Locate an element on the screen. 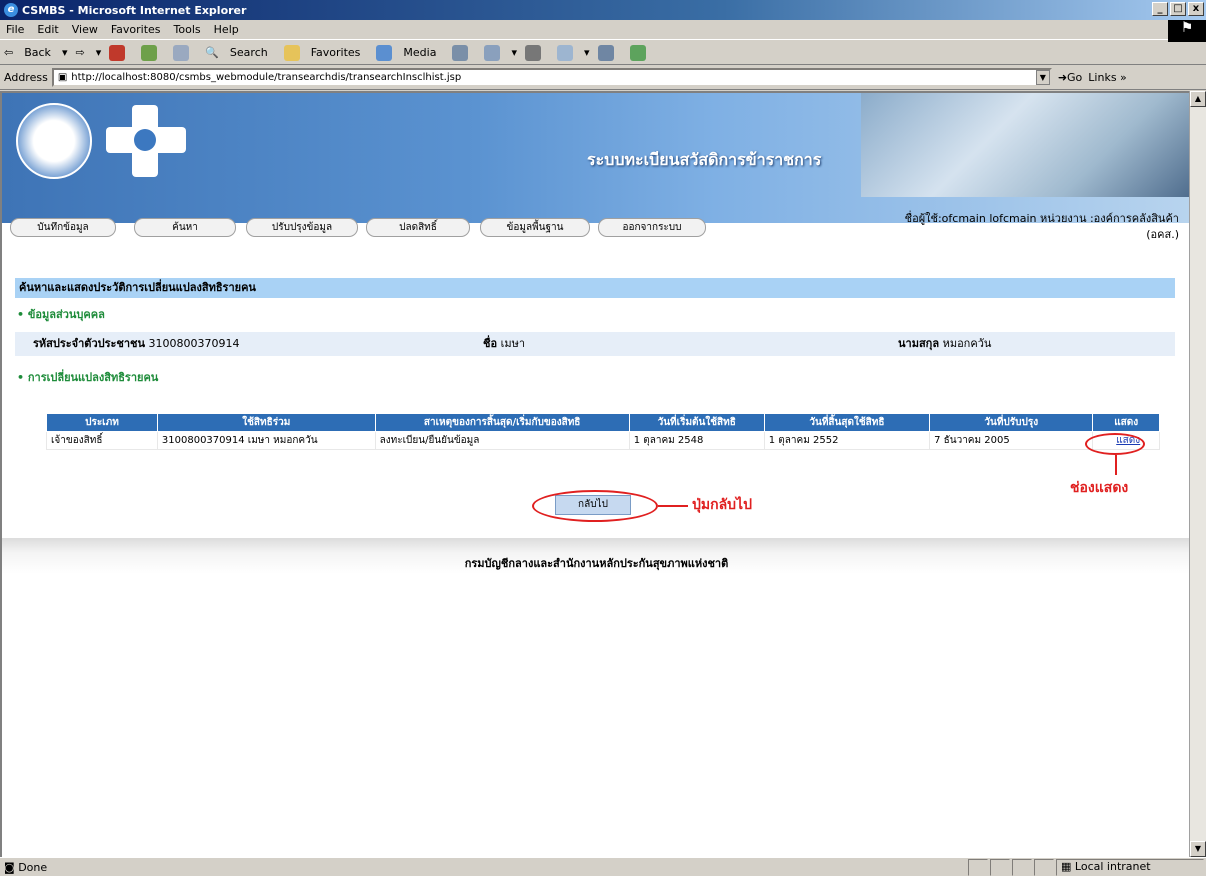 The height and width of the screenshot is (876, 1206). surname-label: นามสกุล is located at coordinates (919, 343).